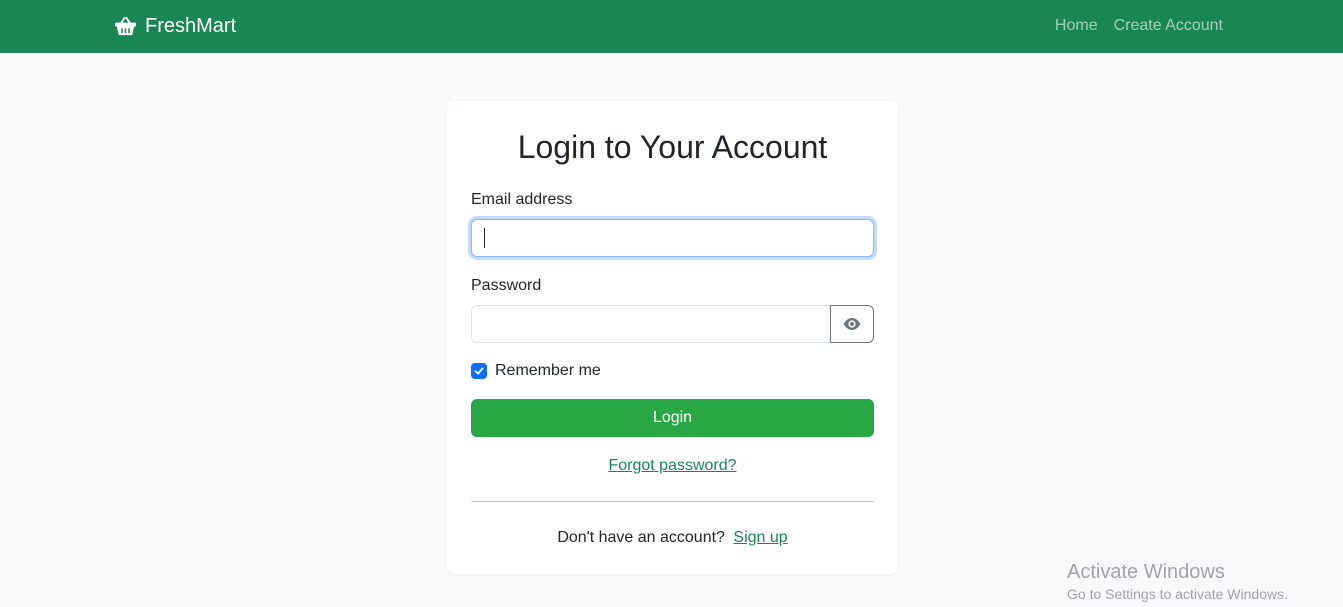 This screenshot has height=607, width=1343. What do you see at coordinates (651, 324) in the screenshot?
I see `password-field` at bounding box center [651, 324].